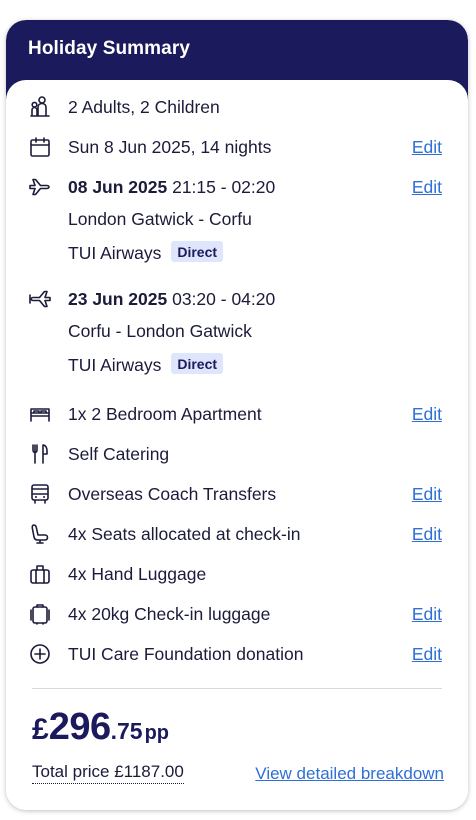  I want to click on edit-room-link: Edit, so click(427, 414).